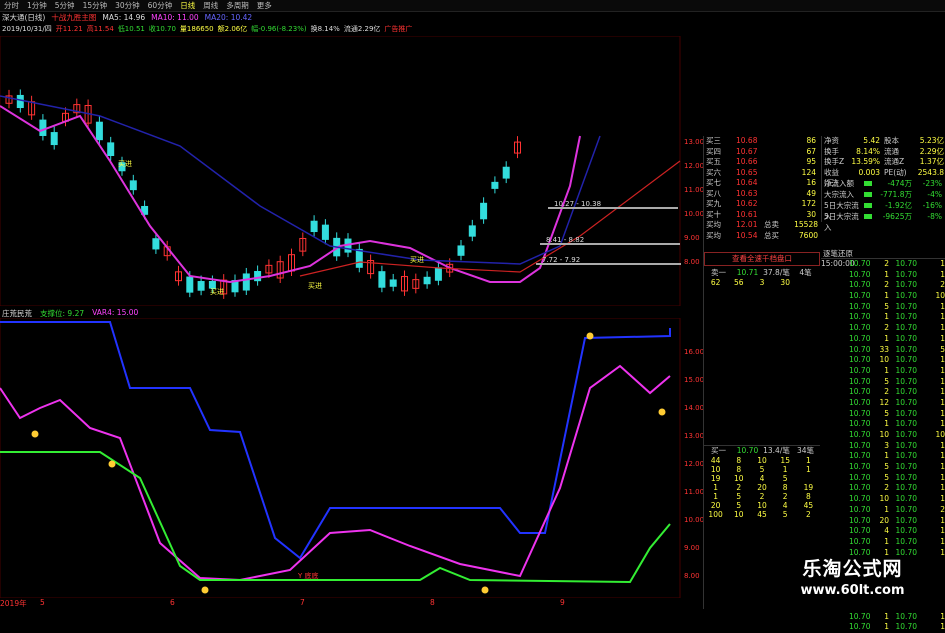 Image resolution: width=945 pixels, height=633 pixels. I want to click on period-tab: 1分钟, so click(37, 5).